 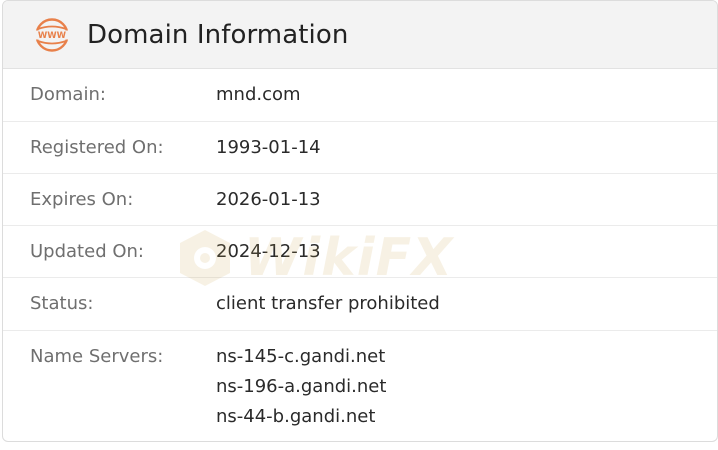 I want to click on row-value: 2026-01-13, so click(x=268, y=199).